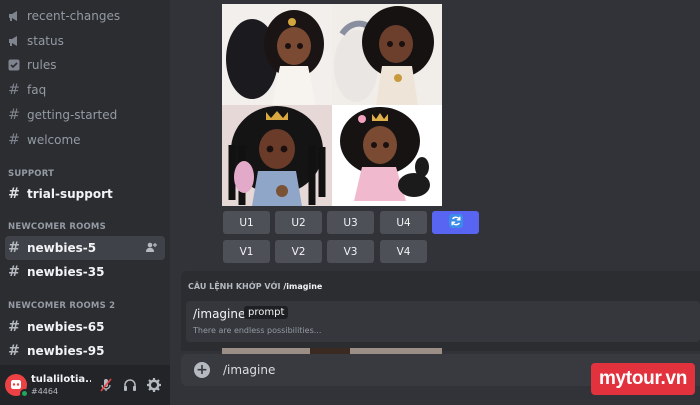 This screenshot has width=700, height=405. What do you see at coordinates (202, 370) in the screenshot?
I see `add-attachment-icon: +` at bounding box center [202, 370].